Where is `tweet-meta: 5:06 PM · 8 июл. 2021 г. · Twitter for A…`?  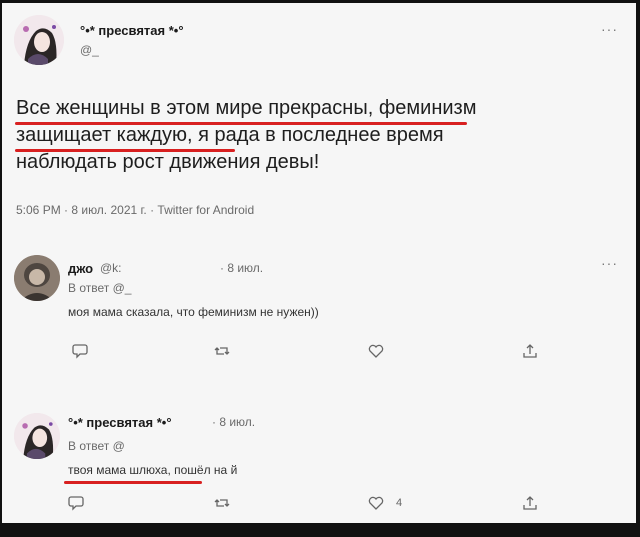
tweet-meta: 5:06 PM · 8 июл. 2021 г. · Twitter for A… is located at coordinates (135, 210).